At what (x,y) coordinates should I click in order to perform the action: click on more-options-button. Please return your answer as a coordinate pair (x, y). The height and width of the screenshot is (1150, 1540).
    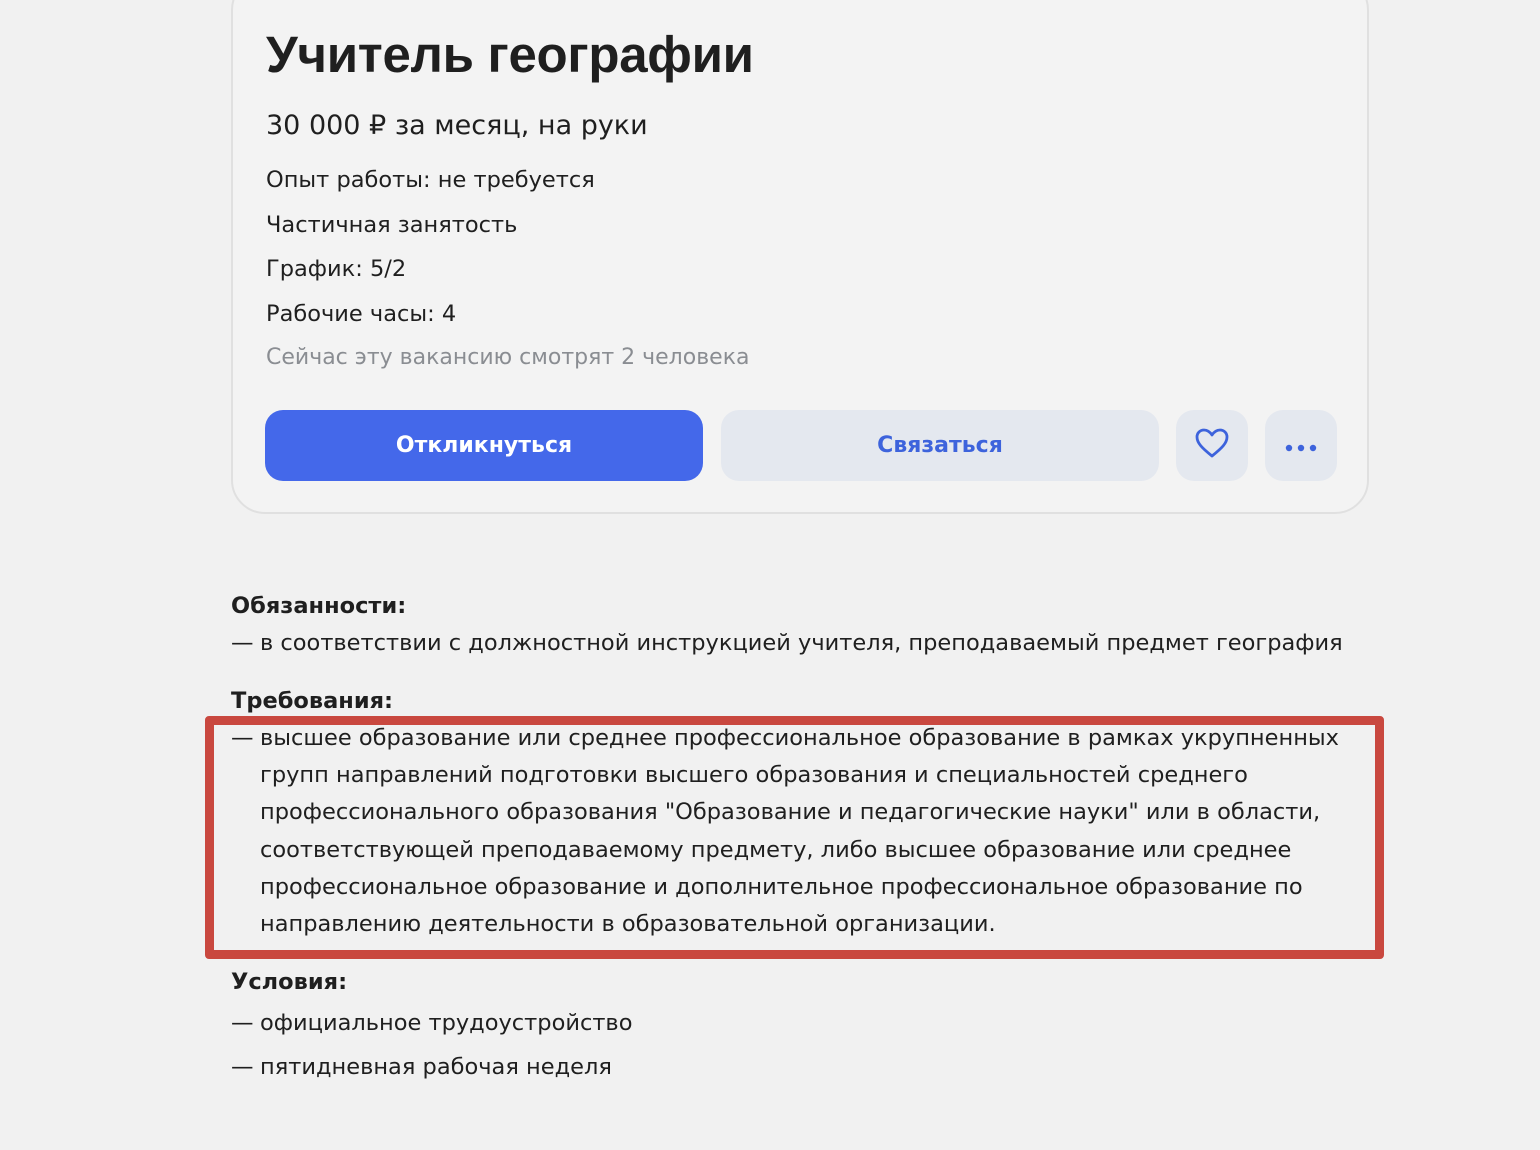
    Looking at the image, I should click on (1301, 445).